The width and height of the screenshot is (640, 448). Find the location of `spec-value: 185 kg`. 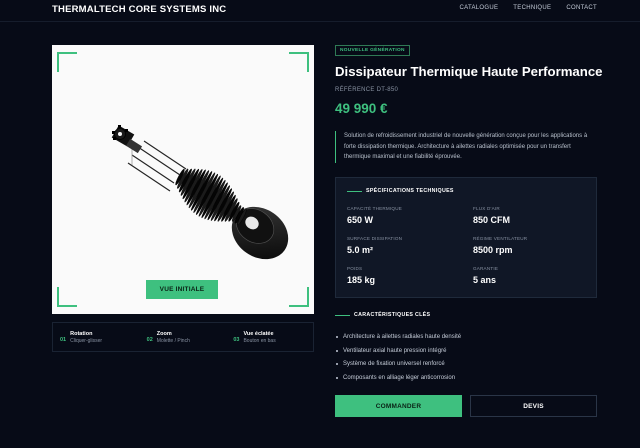

spec-value: 185 kg is located at coordinates (361, 280).